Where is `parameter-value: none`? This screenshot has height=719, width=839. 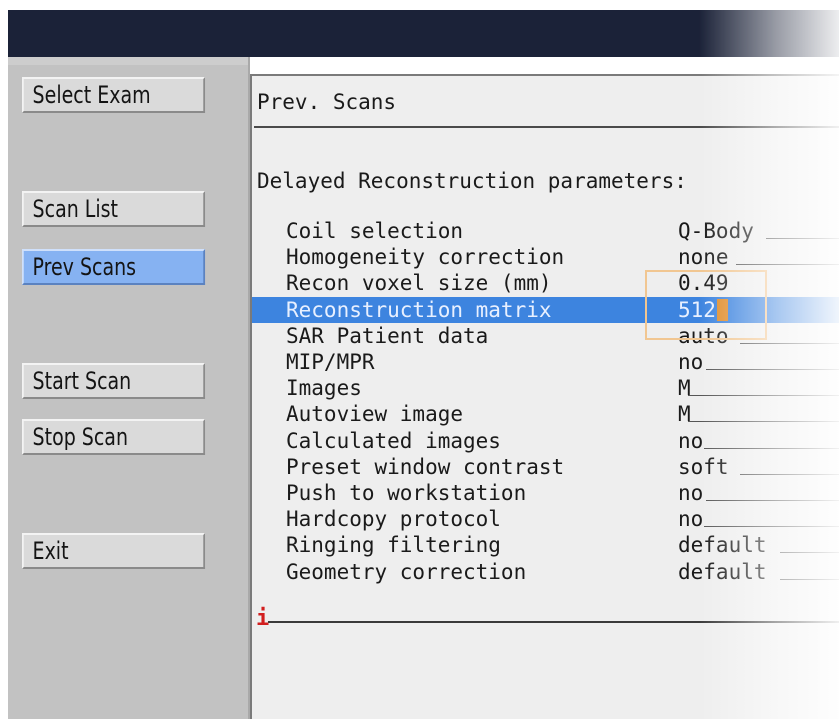
parameter-value: none is located at coordinates (703, 257).